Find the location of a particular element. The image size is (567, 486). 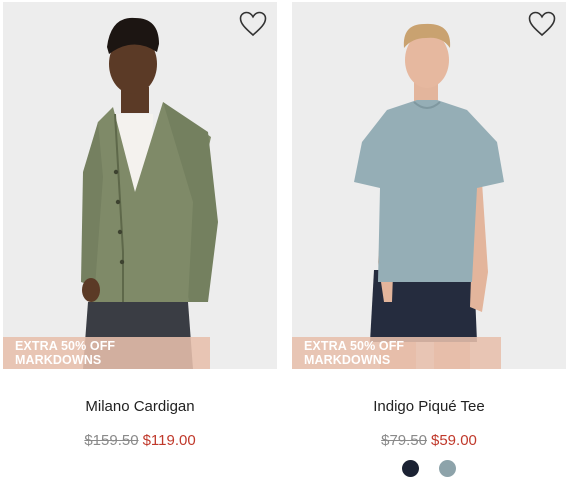

swatch-blue-grey is located at coordinates (447, 468).